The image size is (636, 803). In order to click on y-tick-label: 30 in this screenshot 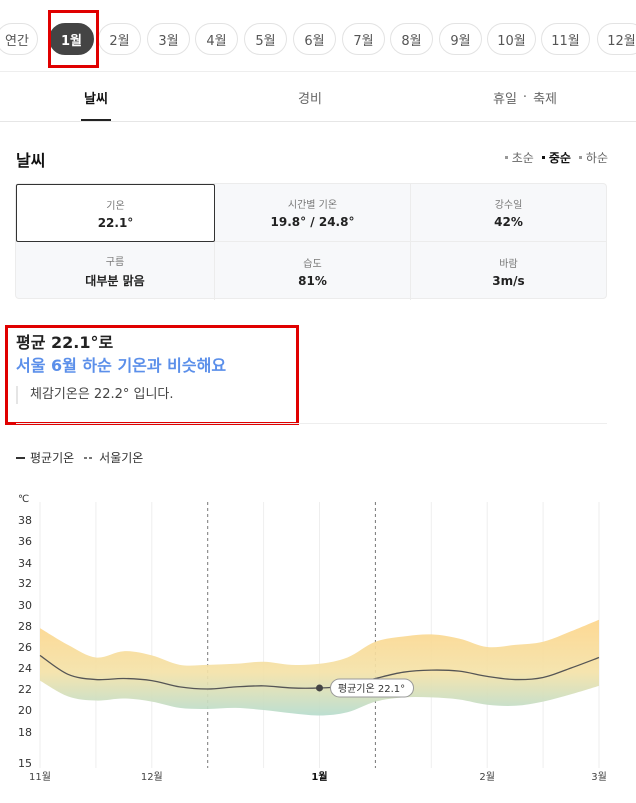, I will do `click(25, 605)`.